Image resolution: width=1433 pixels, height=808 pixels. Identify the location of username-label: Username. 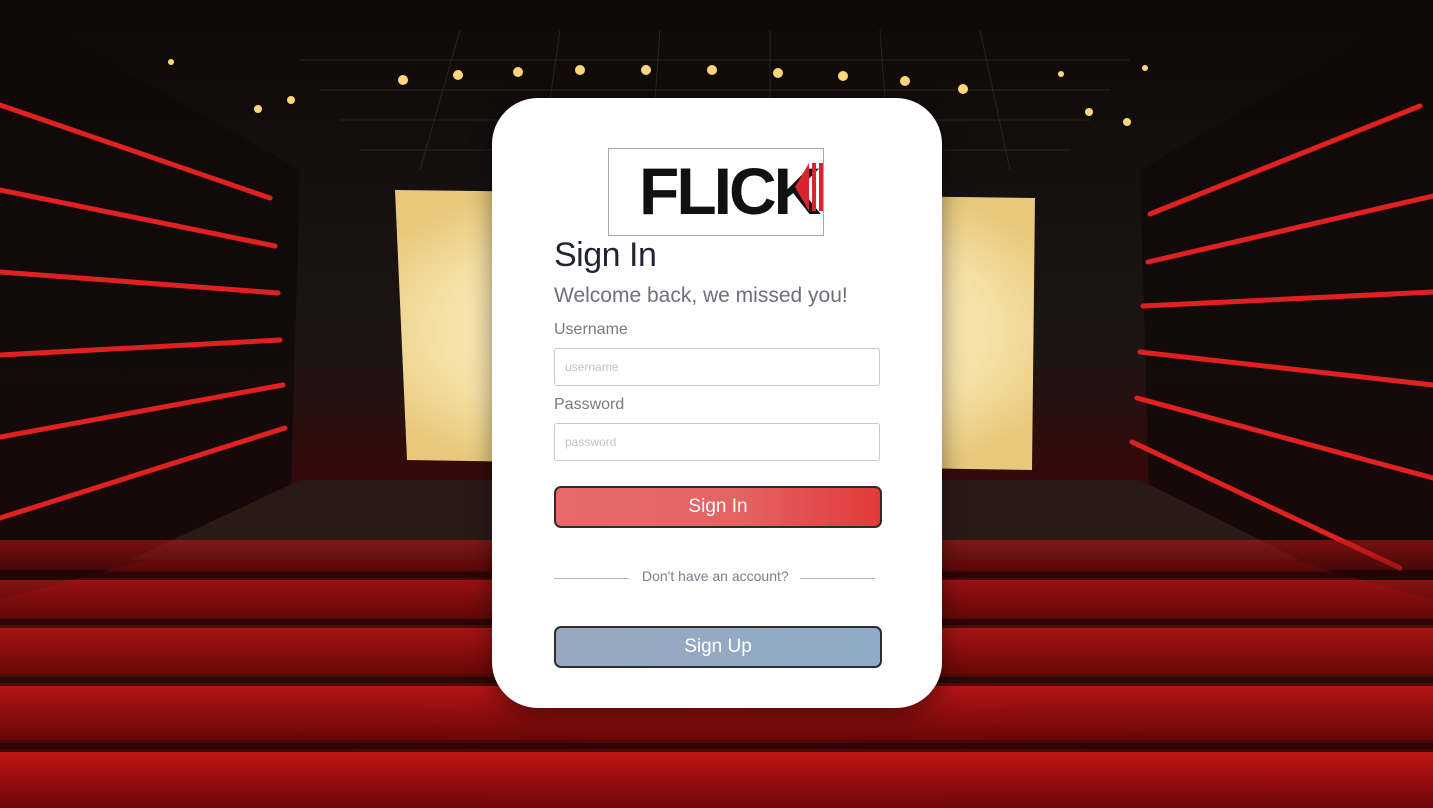
(591, 329).